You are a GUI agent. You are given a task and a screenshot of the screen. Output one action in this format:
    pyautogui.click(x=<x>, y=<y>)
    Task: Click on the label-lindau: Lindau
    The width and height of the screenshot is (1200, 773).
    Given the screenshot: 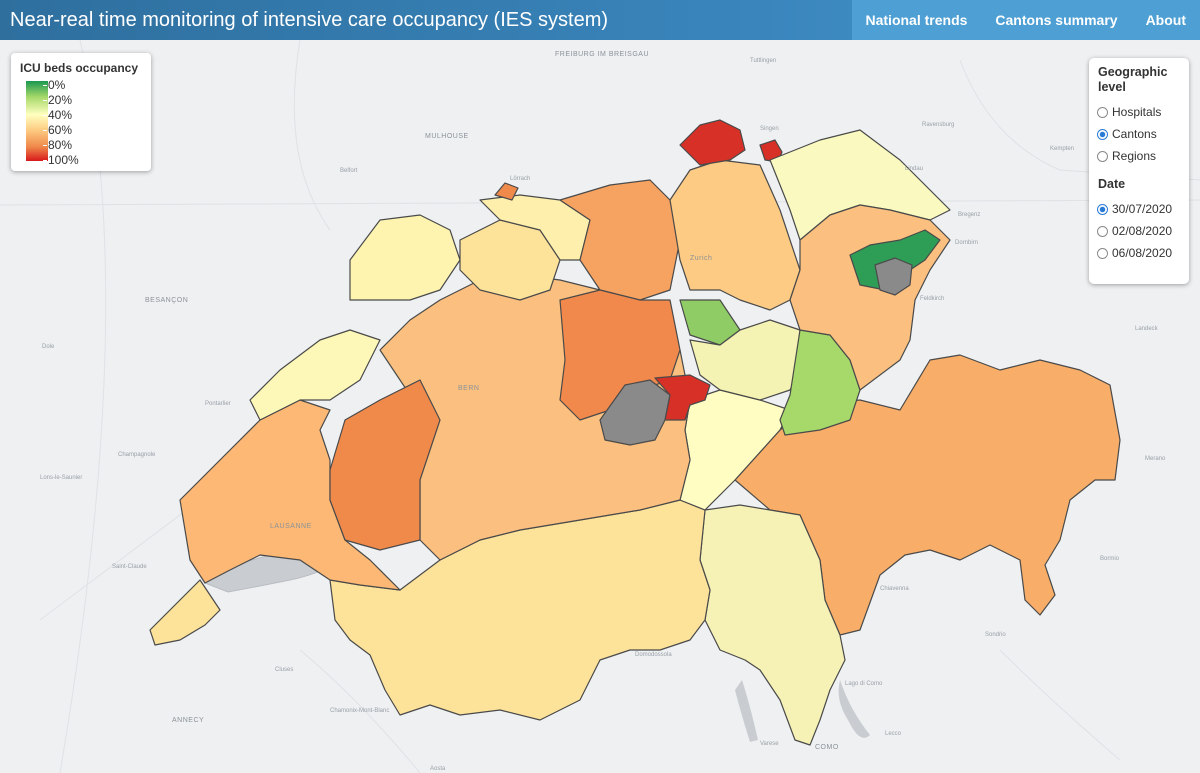 What is the action you would take?
    pyautogui.click(x=914, y=169)
    